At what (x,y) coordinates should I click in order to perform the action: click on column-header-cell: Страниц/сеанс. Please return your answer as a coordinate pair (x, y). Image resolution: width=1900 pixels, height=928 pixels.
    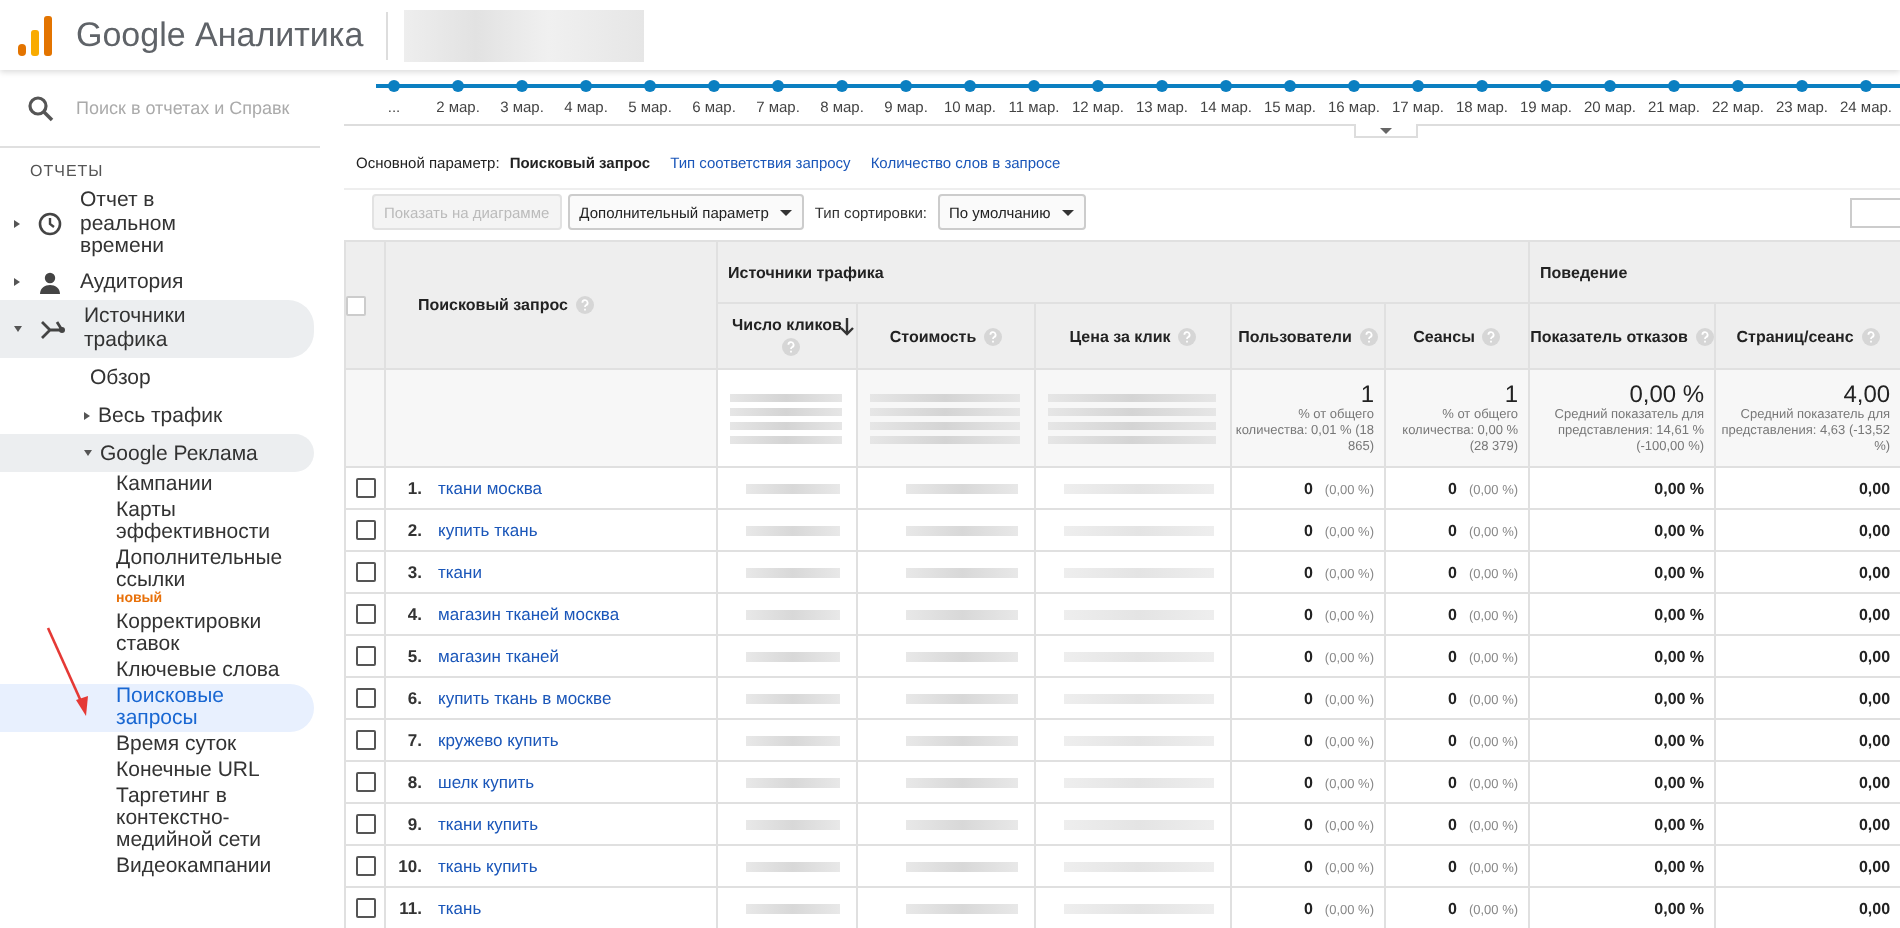
    Looking at the image, I should click on (1807, 336).